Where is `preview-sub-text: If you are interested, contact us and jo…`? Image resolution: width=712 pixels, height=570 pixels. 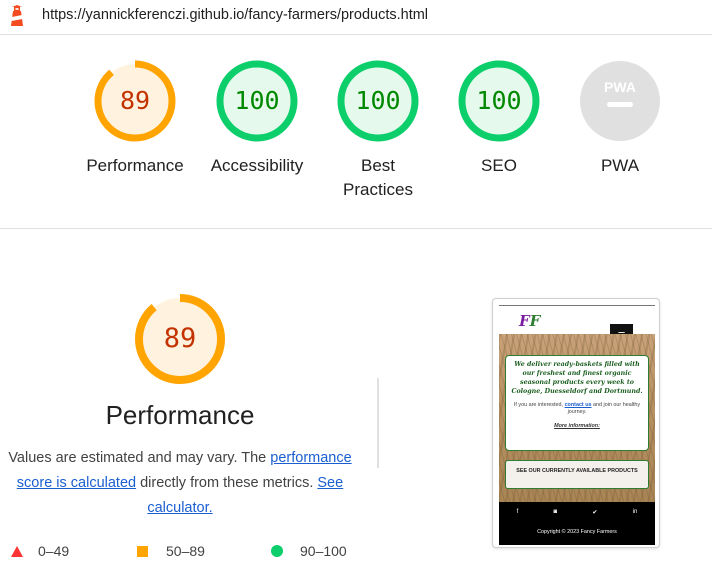
preview-sub-text: If you are interested, contact us and jo… is located at coordinates (577, 409).